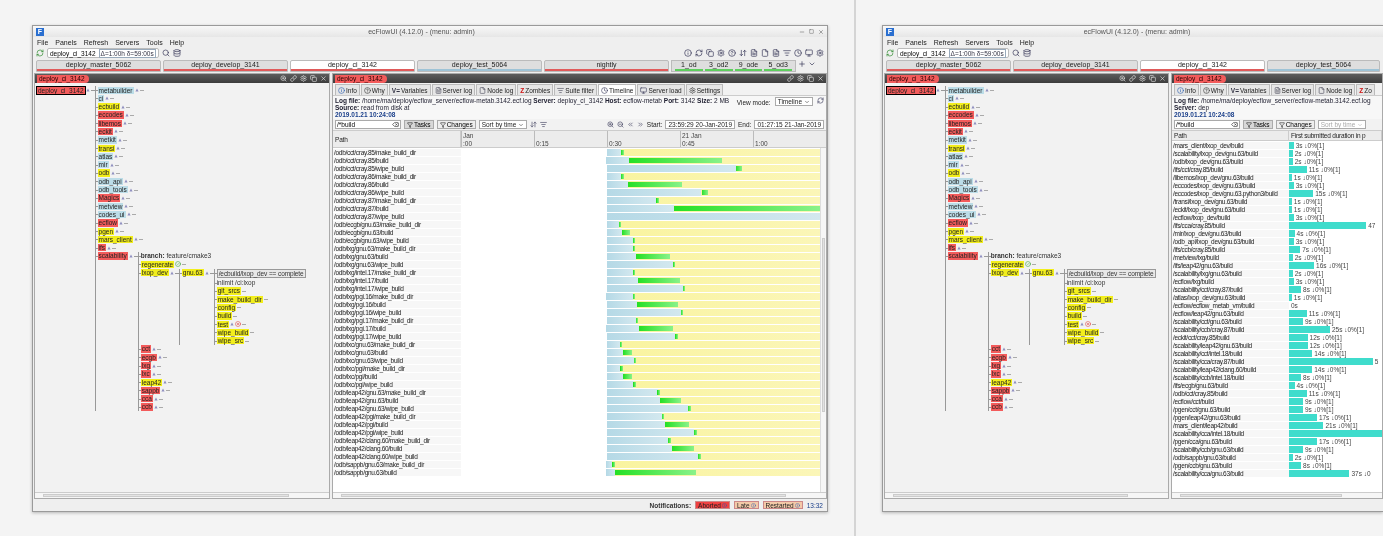 The height and width of the screenshot is (536, 1383). Describe the element at coordinates (820, 100) in the screenshot. I see `reload-icon` at that location.